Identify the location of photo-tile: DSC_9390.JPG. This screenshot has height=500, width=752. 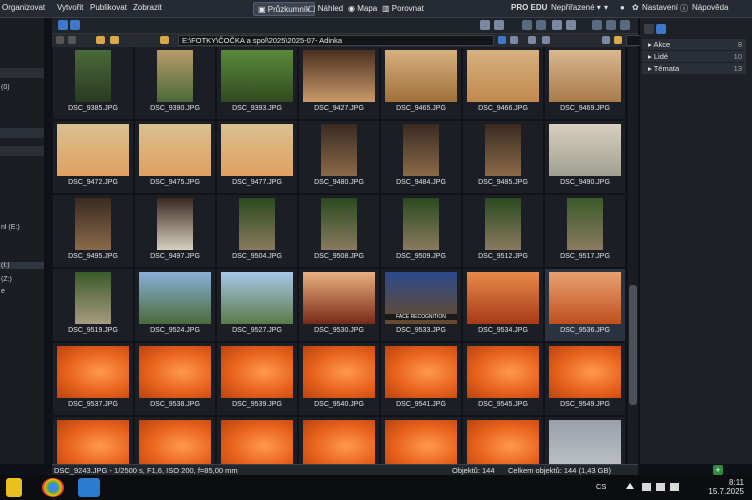
(175, 83).